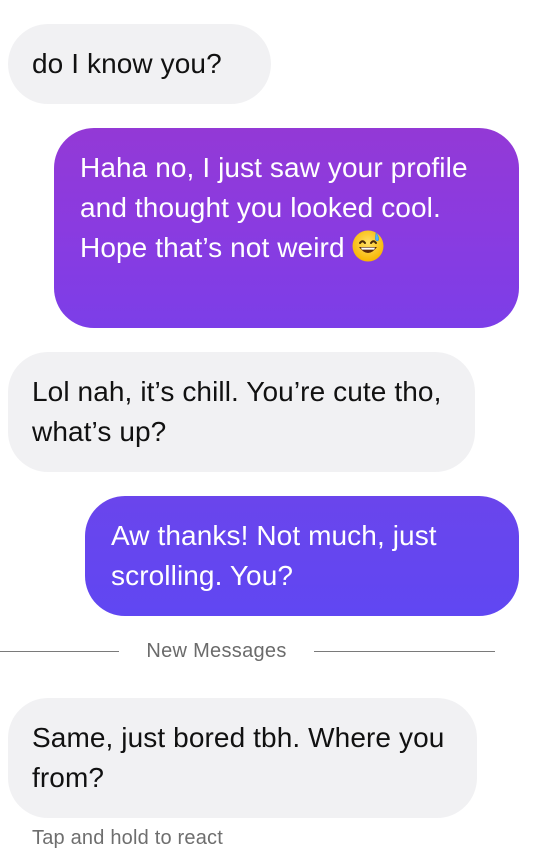  I want to click on grinning-sweat-emoji-icon, so click(368, 246).